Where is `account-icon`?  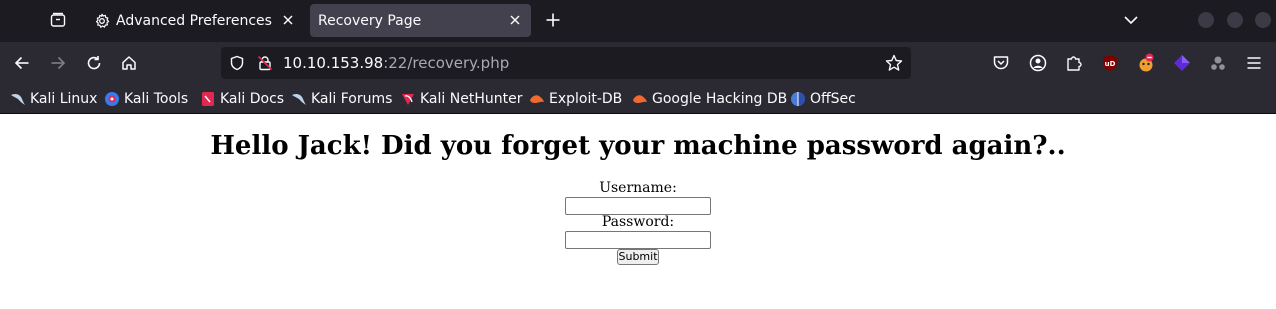
account-icon is located at coordinates (1038, 63).